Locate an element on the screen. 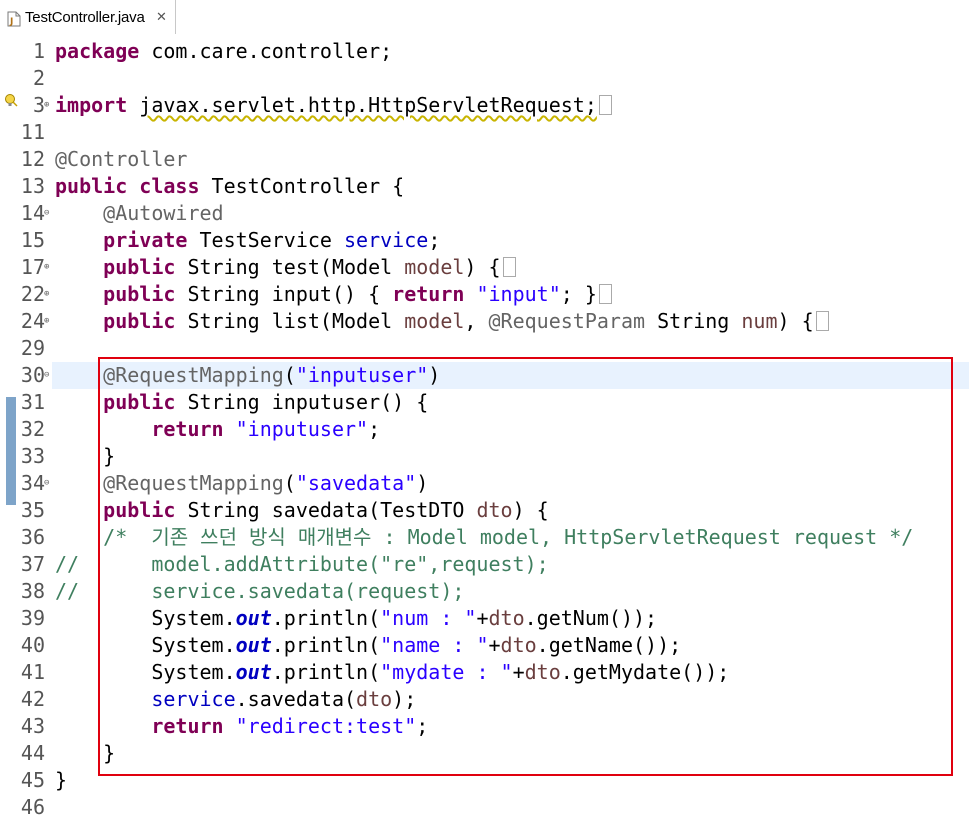 The image size is (969, 824). tab-title: TestController.java is located at coordinates (85, 17).